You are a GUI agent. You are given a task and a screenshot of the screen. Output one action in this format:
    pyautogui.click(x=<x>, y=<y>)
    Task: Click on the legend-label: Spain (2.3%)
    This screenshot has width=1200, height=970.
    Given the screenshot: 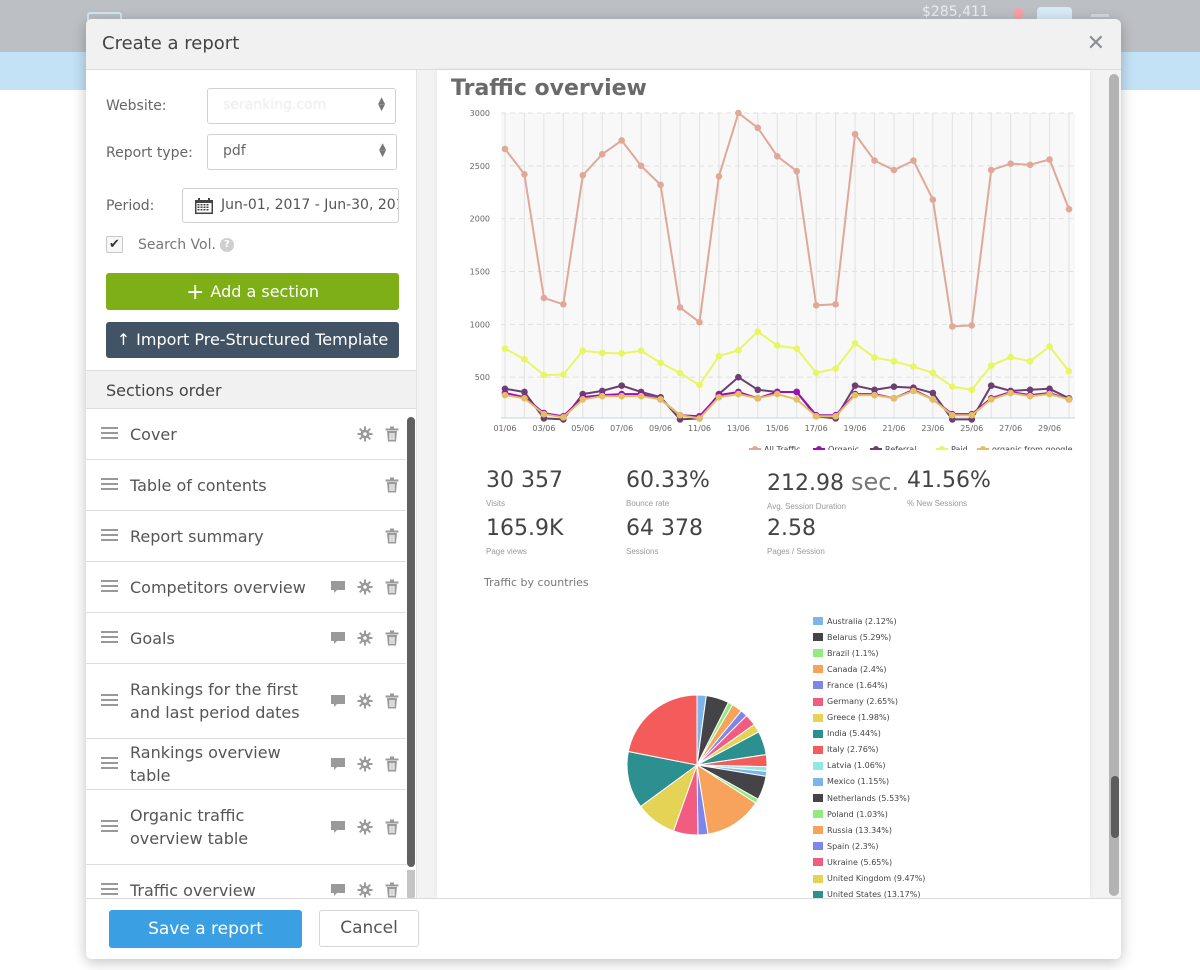 What is the action you would take?
    pyautogui.click(x=853, y=846)
    